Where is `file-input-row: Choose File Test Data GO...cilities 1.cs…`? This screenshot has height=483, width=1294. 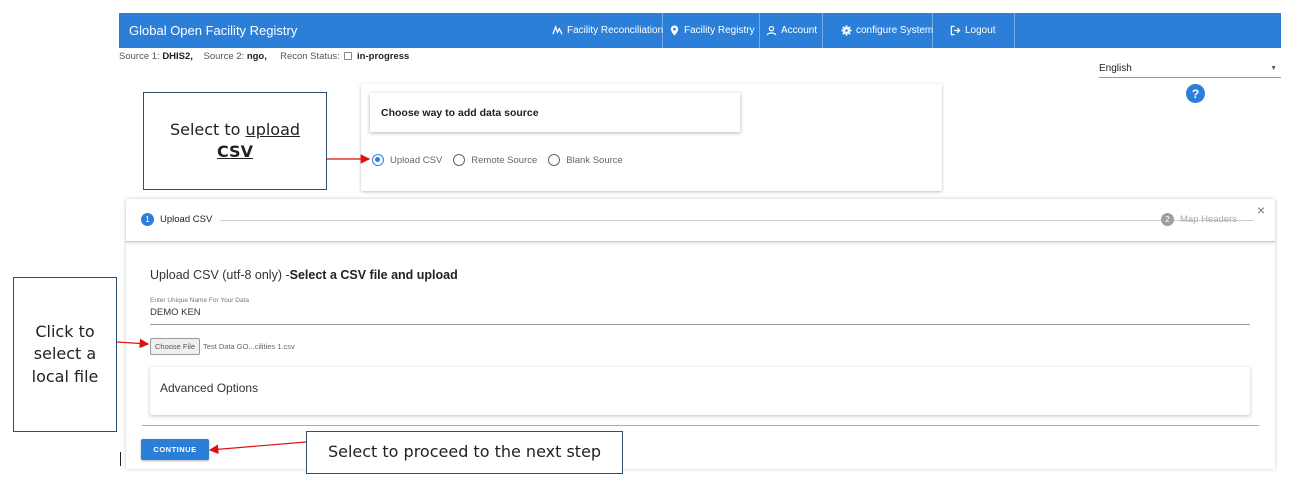 file-input-row: Choose File Test Data GO...cilities 1.cs… is located at coordinates (222, 346).